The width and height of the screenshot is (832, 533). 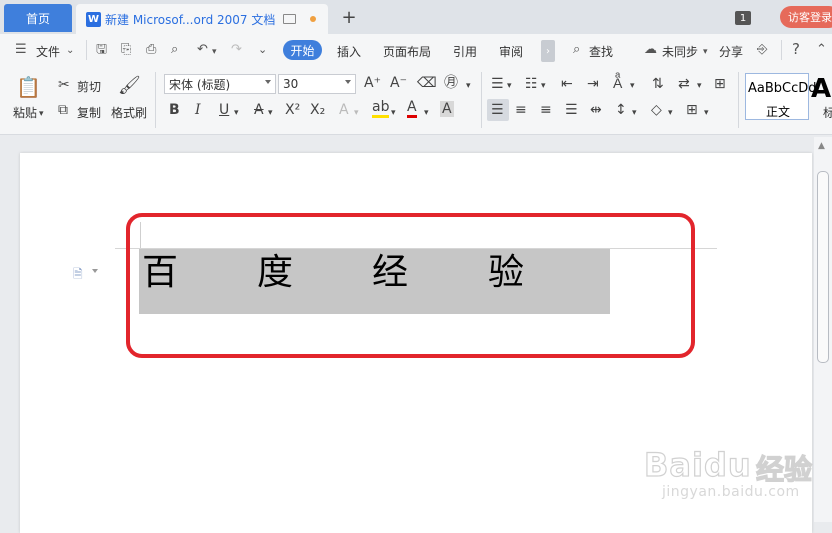 I want to click on italic-icon: I, so click(x=198, y=110).